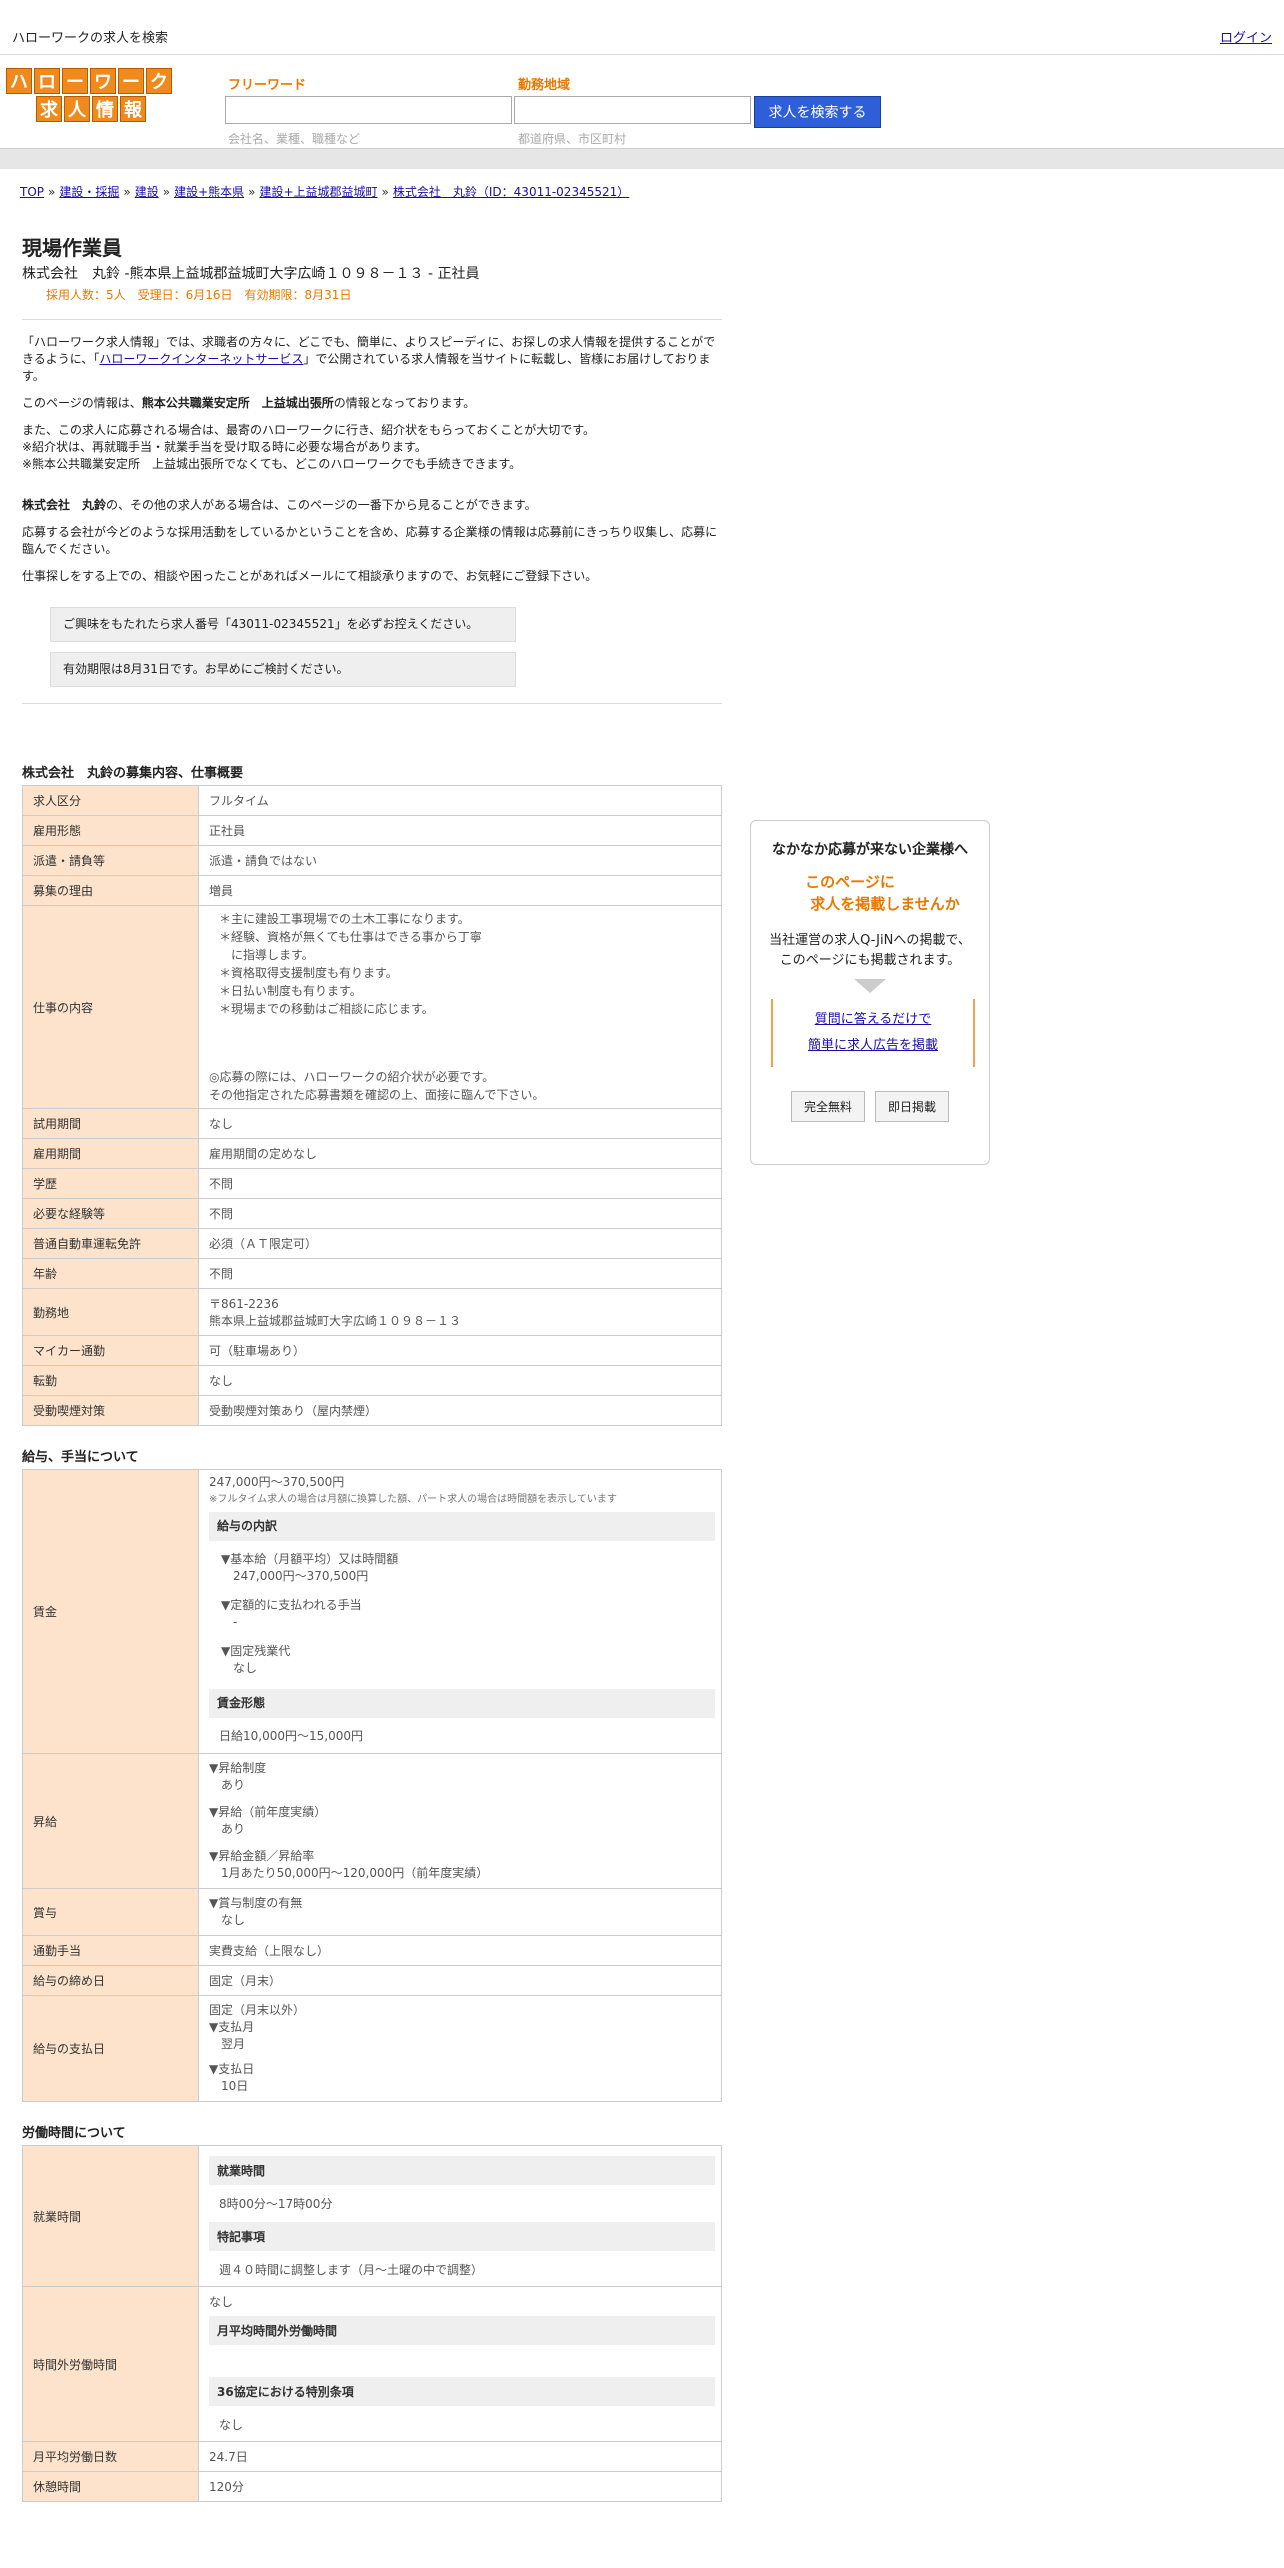 The image size is (1284, 2568). I want to click on section-heading-overview: 株式会社 丸鈴の募集内容、仕事概要, so click(133, 773).